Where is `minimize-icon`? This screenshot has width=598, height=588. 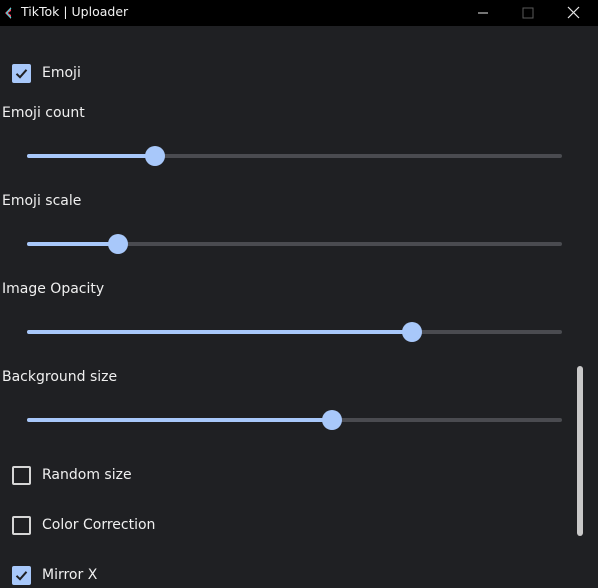 minimize-icon is located at coordinates (483, 13).